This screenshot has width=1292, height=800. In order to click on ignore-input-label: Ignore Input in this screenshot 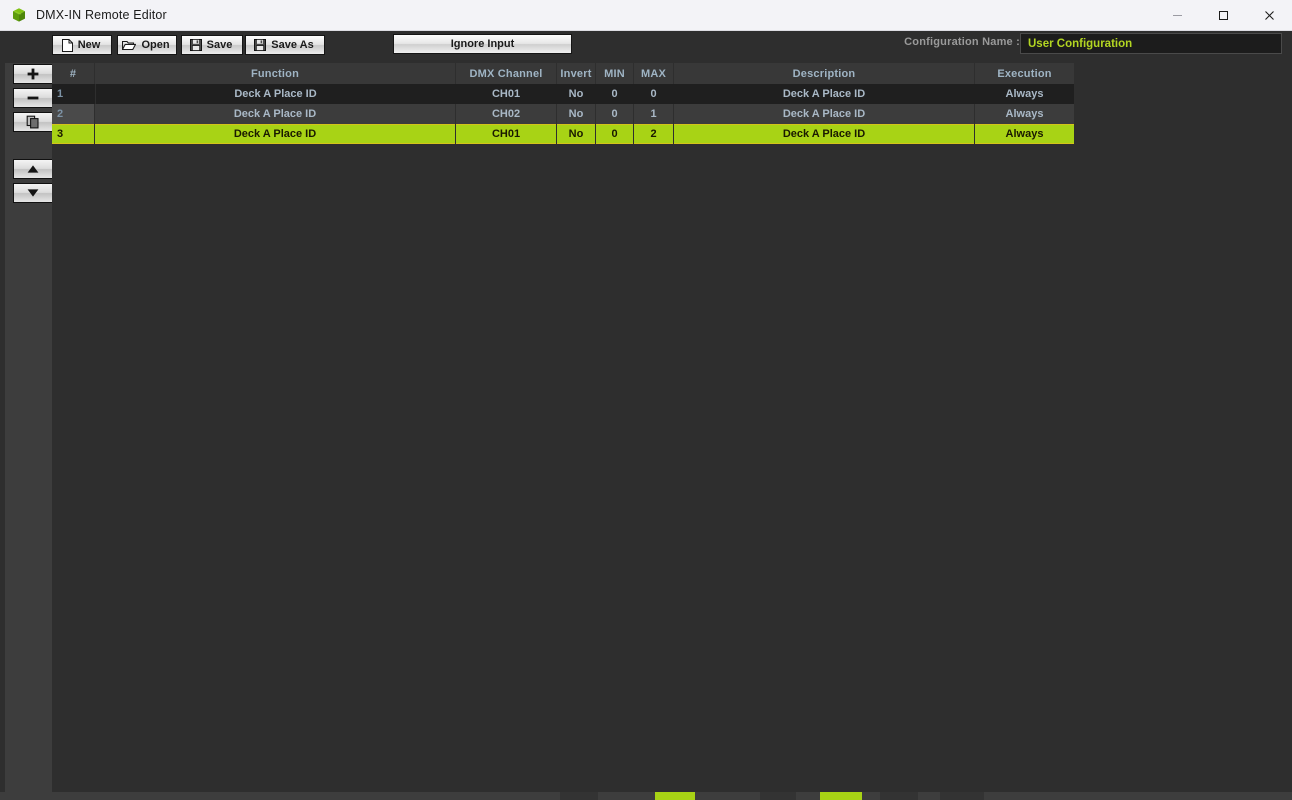, I will do `click(482, 44)`.